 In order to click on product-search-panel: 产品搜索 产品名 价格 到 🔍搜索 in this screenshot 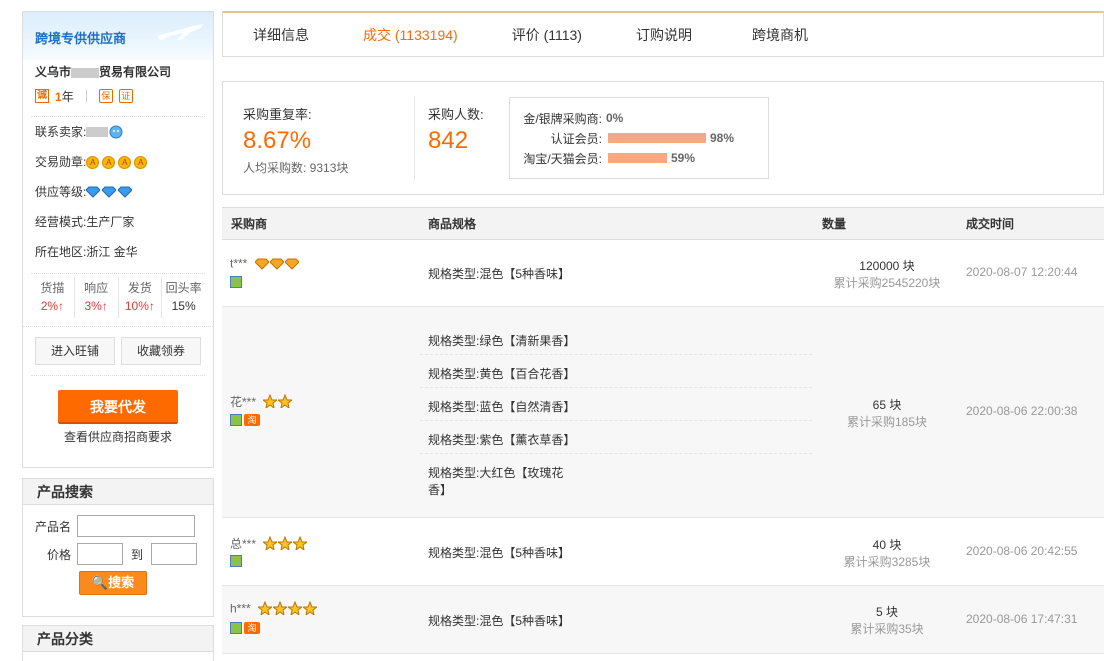, I will do `click(118, 547)`.